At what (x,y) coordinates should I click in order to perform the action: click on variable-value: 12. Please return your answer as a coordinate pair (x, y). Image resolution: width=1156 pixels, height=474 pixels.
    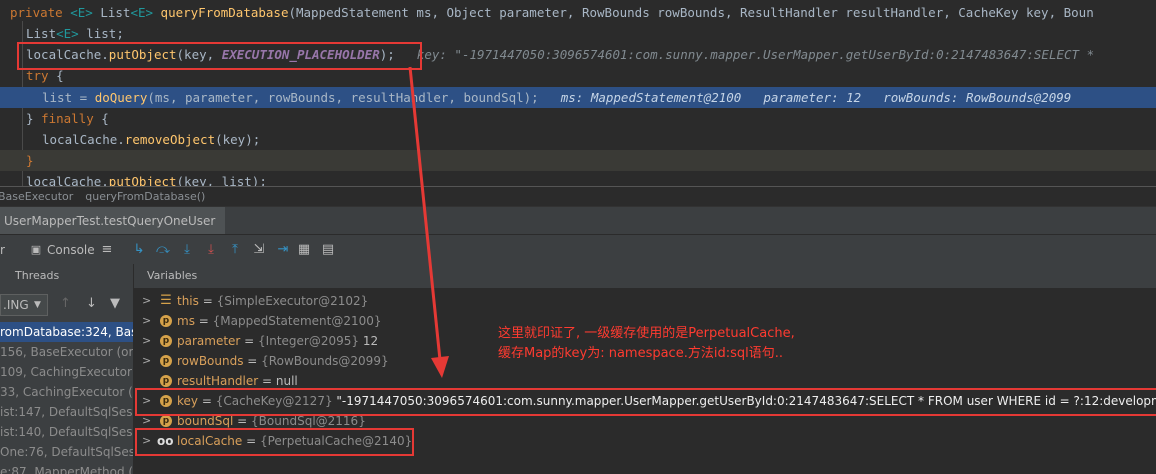
    Looking at the image, I should click on (369, 341).